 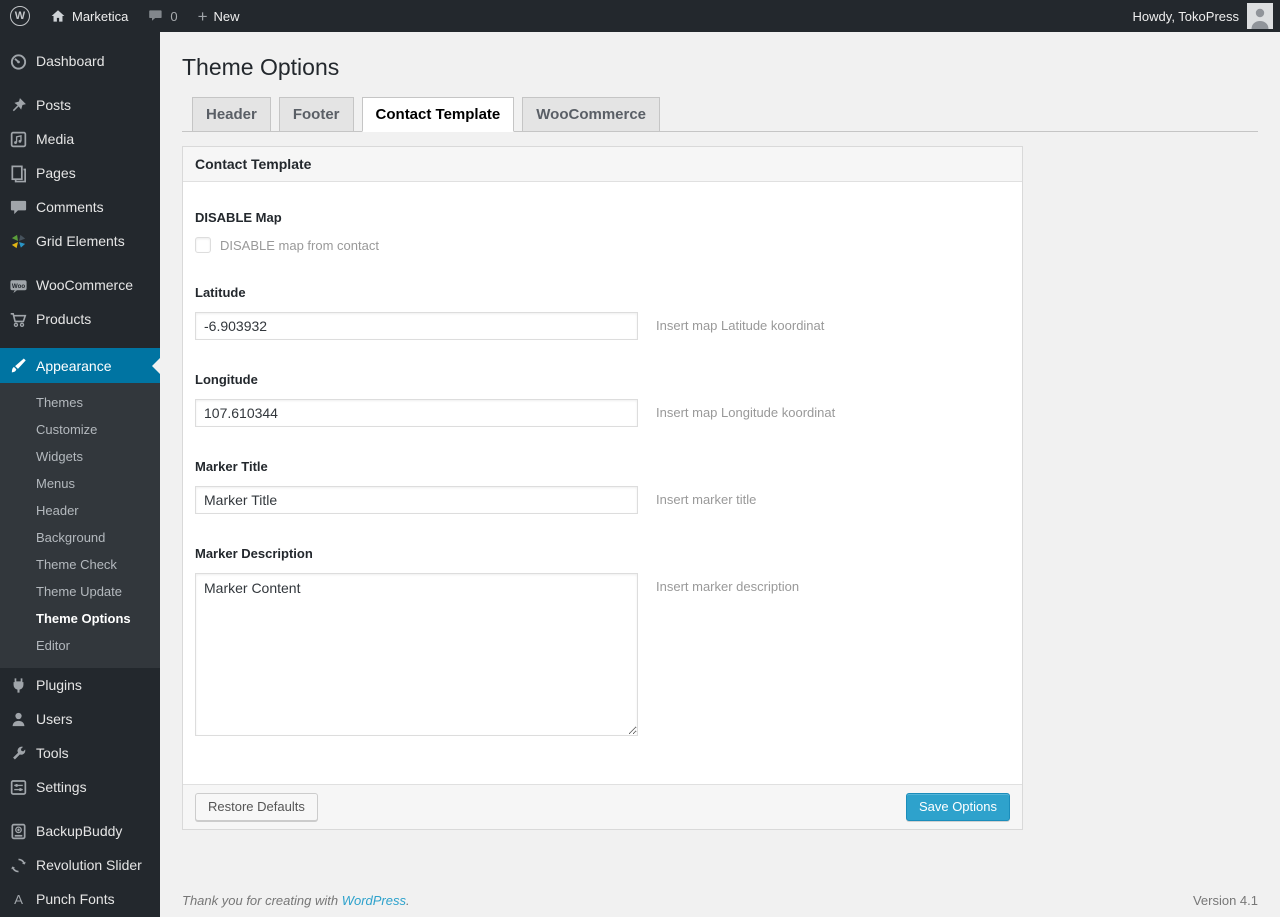 What do you see at coordinates (203, 245) in the screenshot?
I see `disable-map-checkbox` at bounding box center [203, 245].